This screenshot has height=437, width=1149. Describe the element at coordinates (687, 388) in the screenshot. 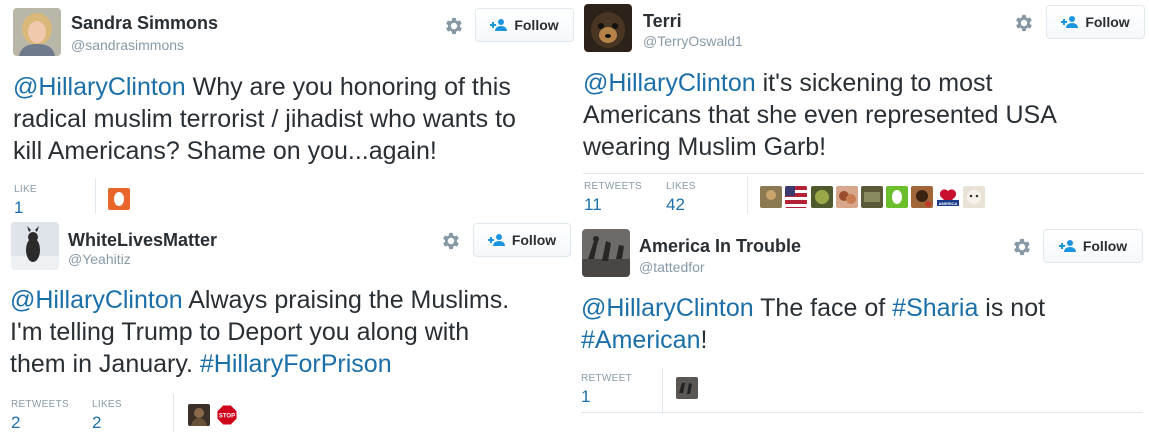

I see `retweeter-avatar` at that location.